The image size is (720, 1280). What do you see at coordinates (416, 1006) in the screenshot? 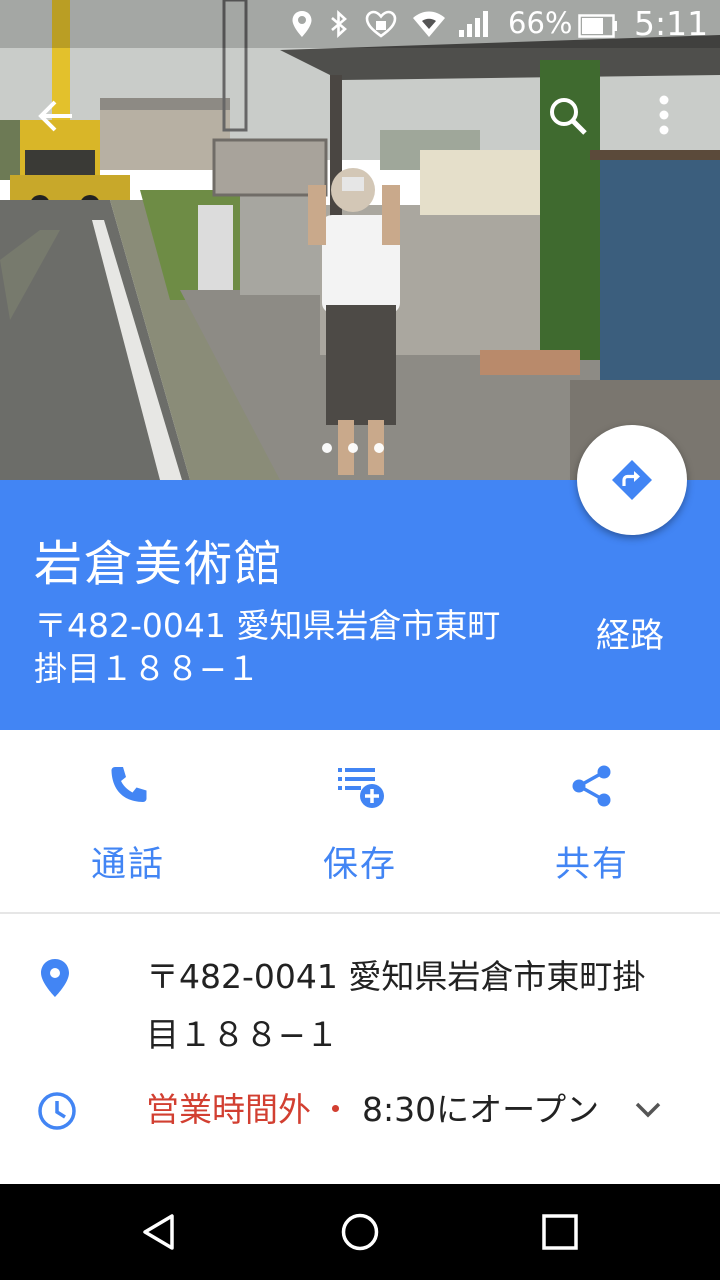
I see `detail-address: 〒482-0041 愛知県岩倉市東町掛 目１８８−１` at bounding box center [416, 1006].